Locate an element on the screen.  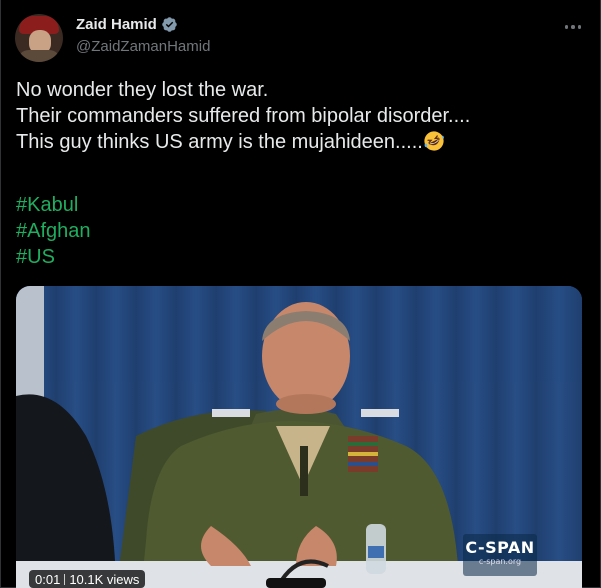
hashtag-link: #Kabul is located at coordinates (53, 205).